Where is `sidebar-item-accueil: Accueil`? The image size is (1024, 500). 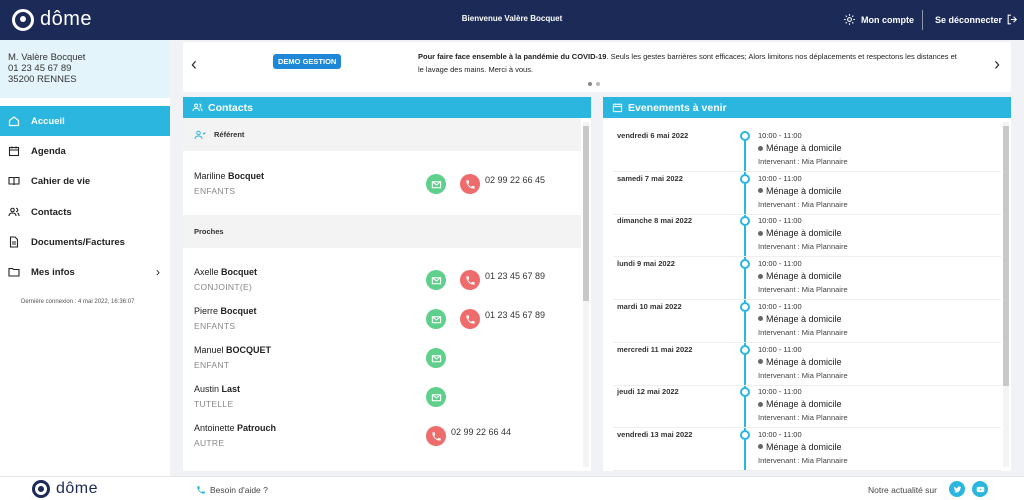 sidebar-item-accueil: Accueil is located at coordinates (85, 121).